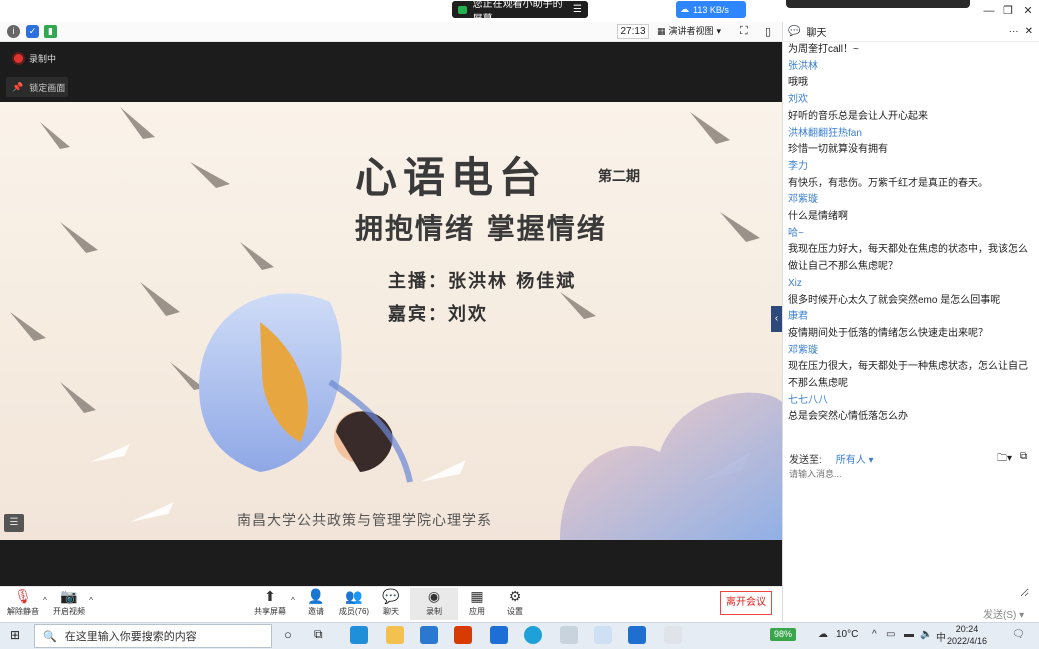  What do you see at coordinates (13, 31) in the screenshot?
I see `info-icon: i` at bounding box center [13, 31].